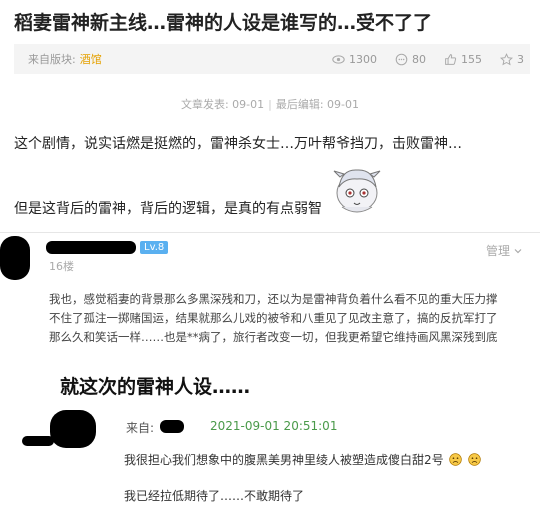 The image size is (540, 515). I want to click on comment-text: 我很担心我们想象中的腹黑美男神里绫人被塑造成傻白甜2号, so click(284, 460).